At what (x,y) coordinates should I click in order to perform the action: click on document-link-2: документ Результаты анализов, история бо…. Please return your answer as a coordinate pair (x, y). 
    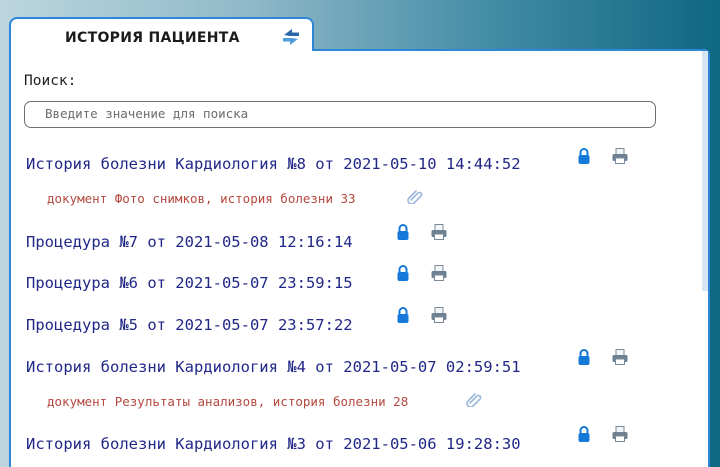
    Looking at the image, I should click on (227, 401).